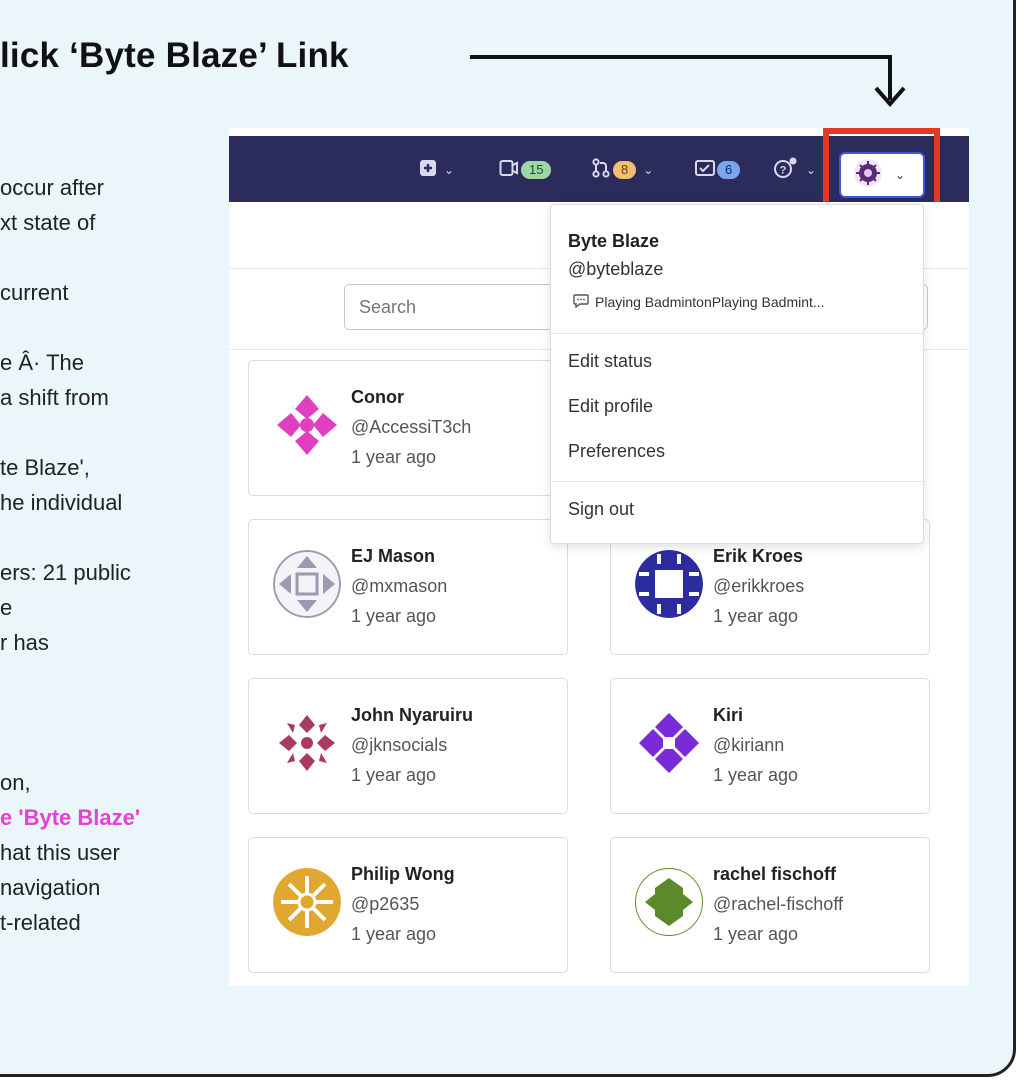 The width and height of the screenshot is (1024, 1085). Describe the element at coordinates (70, 817) in the screenshot. I see `explanation-highlight: e 'Byte Blaze'` at that location.